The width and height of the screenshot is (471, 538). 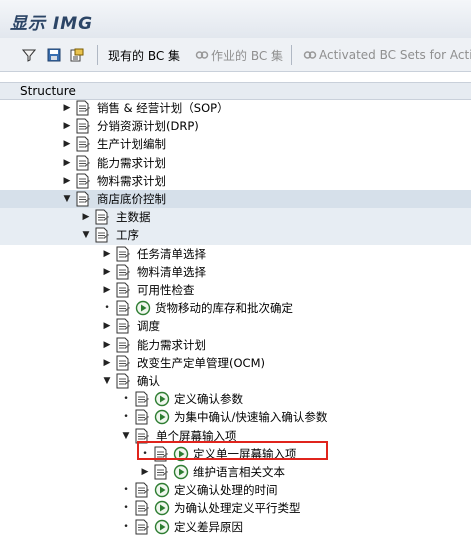 I want to click on title-bar: 显示 IMG, so click(x=235, y=19).